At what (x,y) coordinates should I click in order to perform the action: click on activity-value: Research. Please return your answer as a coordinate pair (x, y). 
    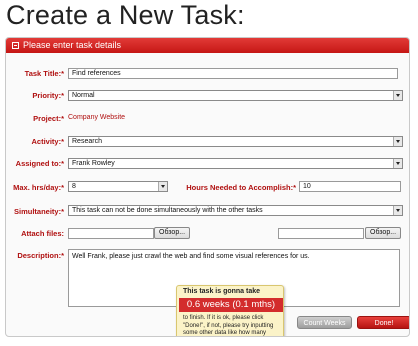
    Looking at the image, I should click on (87, 141).